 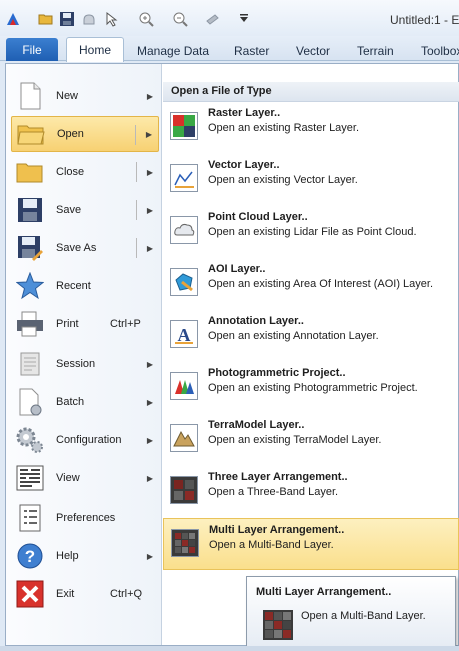 I want to click on tab-vector: Vector, so click(x=313, y=50).